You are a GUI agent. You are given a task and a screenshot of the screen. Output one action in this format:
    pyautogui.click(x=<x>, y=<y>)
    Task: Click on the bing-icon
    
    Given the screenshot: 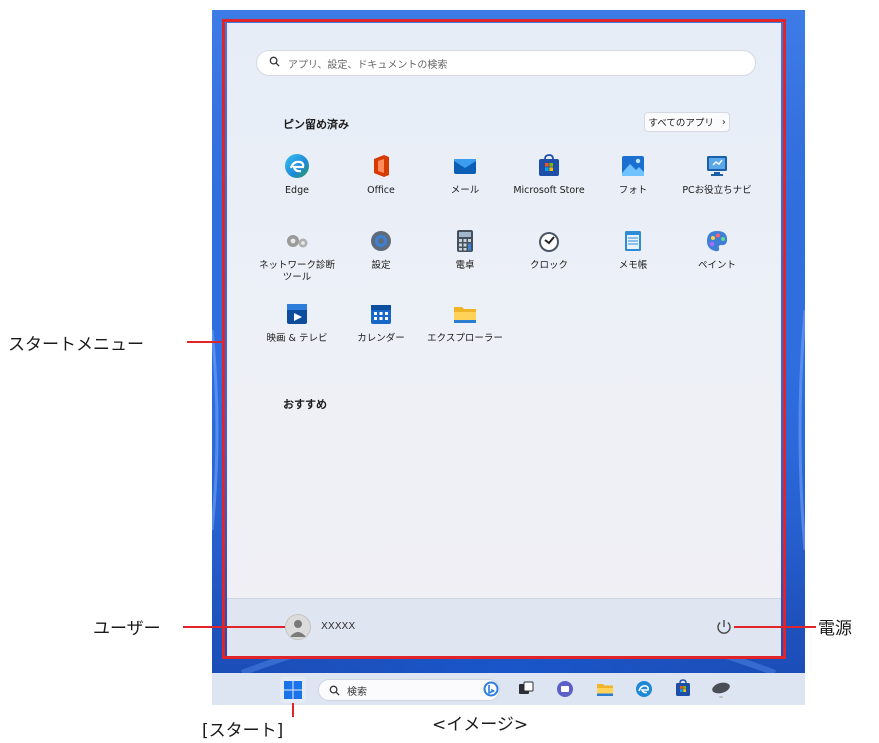 What is the action you would take?
    pyautogui.click(x=491, y=689)
    